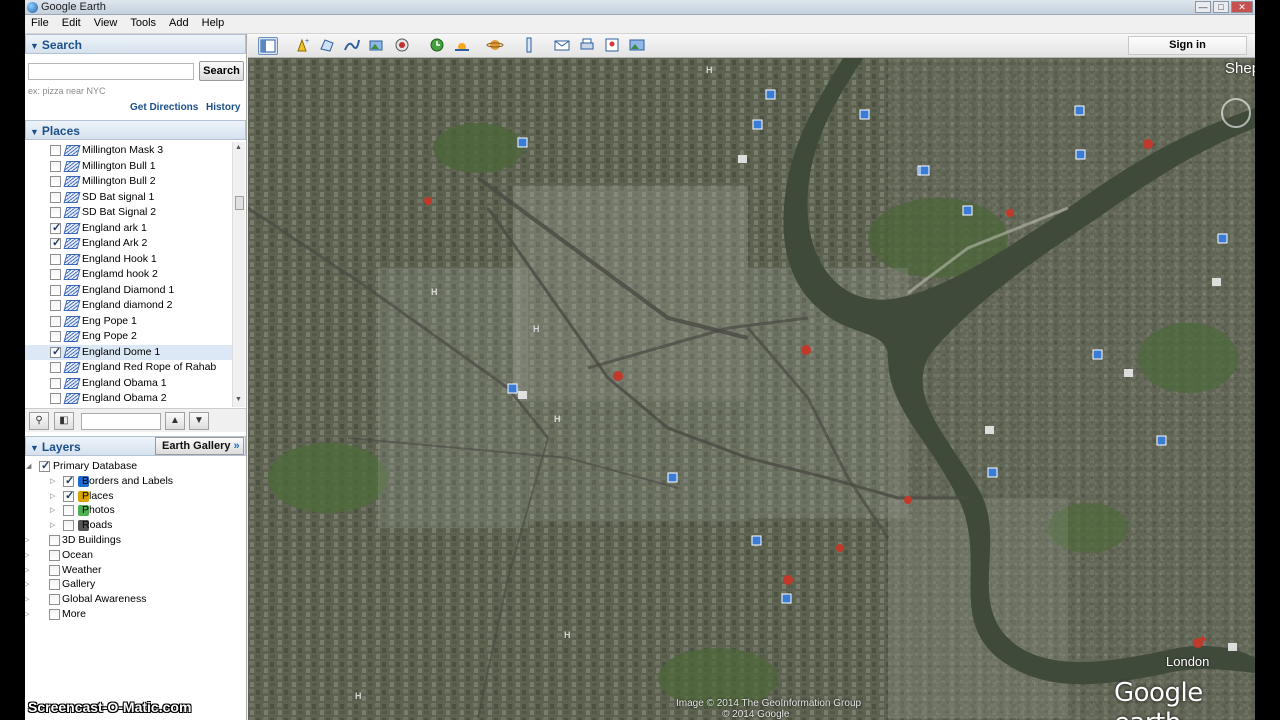  What do you see at coordinates (1221, 7) in the screenshot?
I see `maximize-button: □` at bounding box center [1221, 7].